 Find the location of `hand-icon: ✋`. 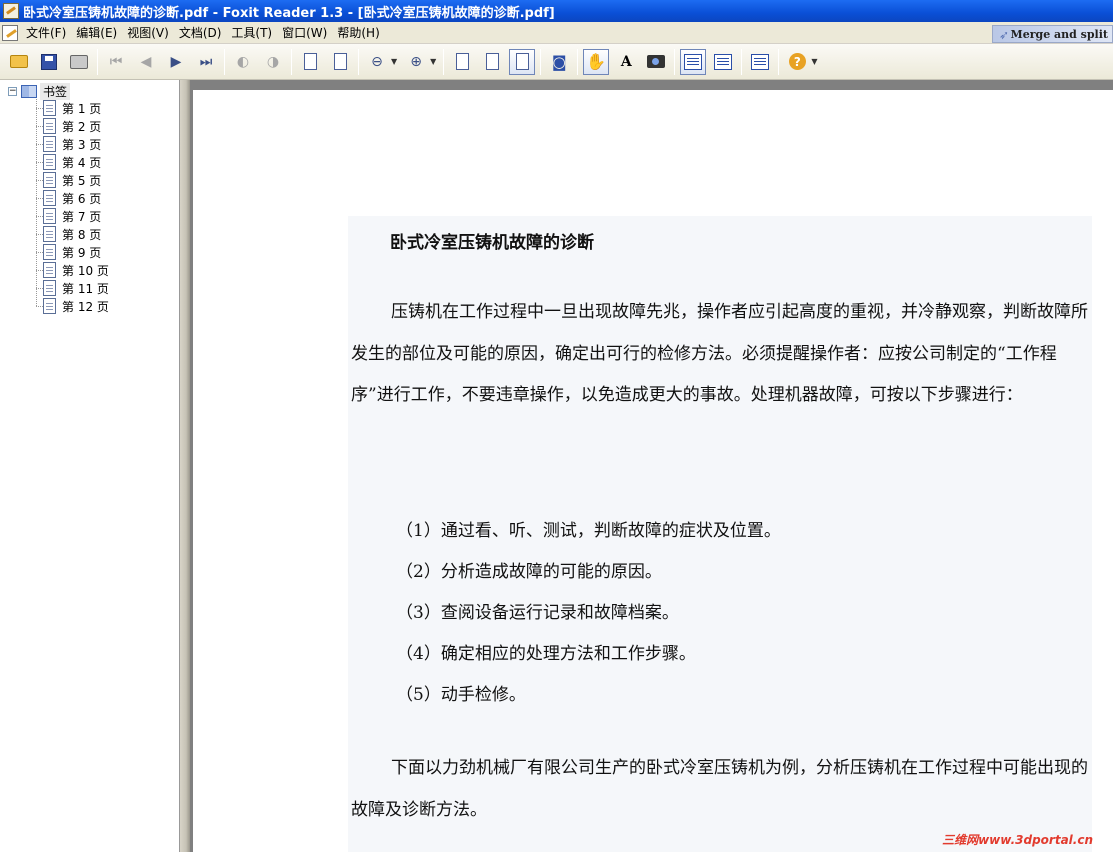

hand-icon: ✋ is located at coordinates (596, 61).